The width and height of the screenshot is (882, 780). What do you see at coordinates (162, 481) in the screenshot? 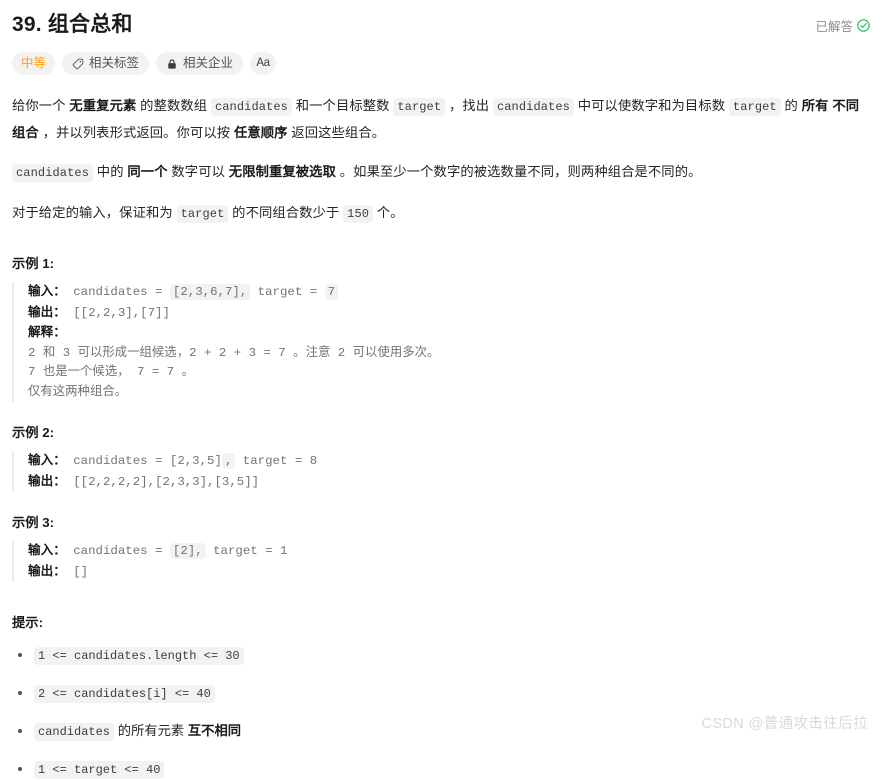
I see `output-value: [[2,2,2,2],[2,3,3],[3,5]]` at bounding box center [162, 481].